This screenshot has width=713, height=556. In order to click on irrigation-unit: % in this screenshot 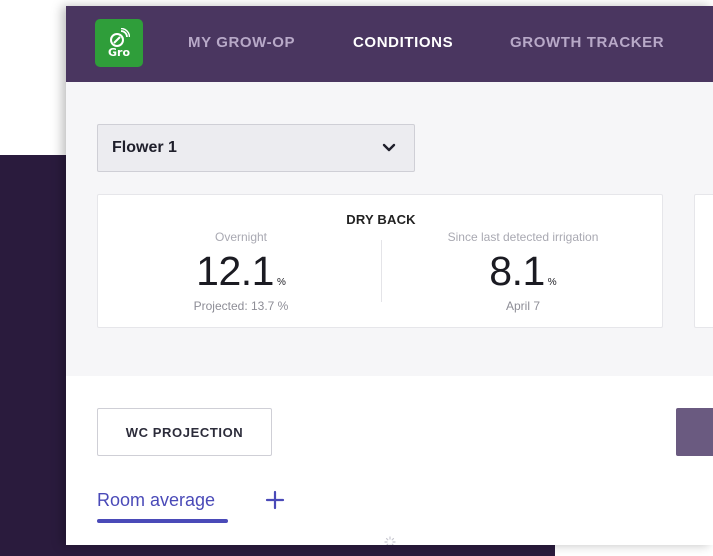, I will do `click(552, 282)`.